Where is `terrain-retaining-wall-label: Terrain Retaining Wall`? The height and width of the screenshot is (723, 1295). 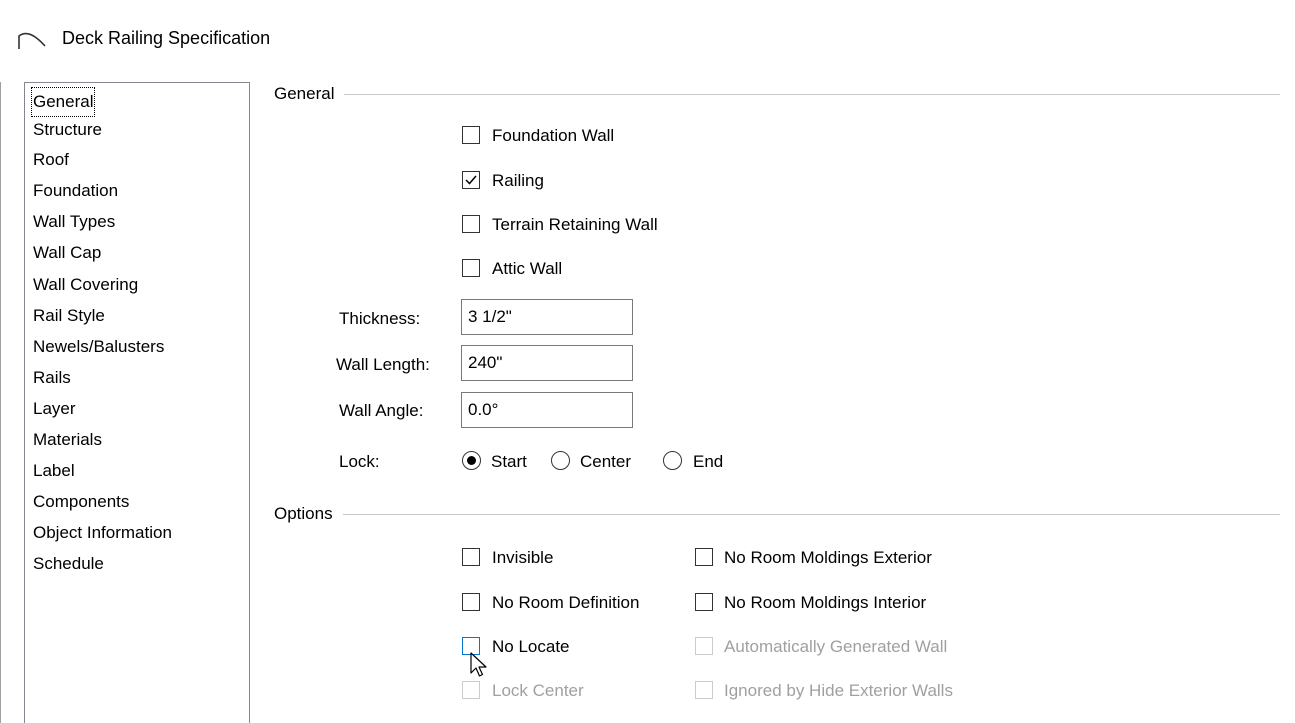 terrain-retaining-wall-label: Terrain Retaining Wall is located at coordinates (575, 224).